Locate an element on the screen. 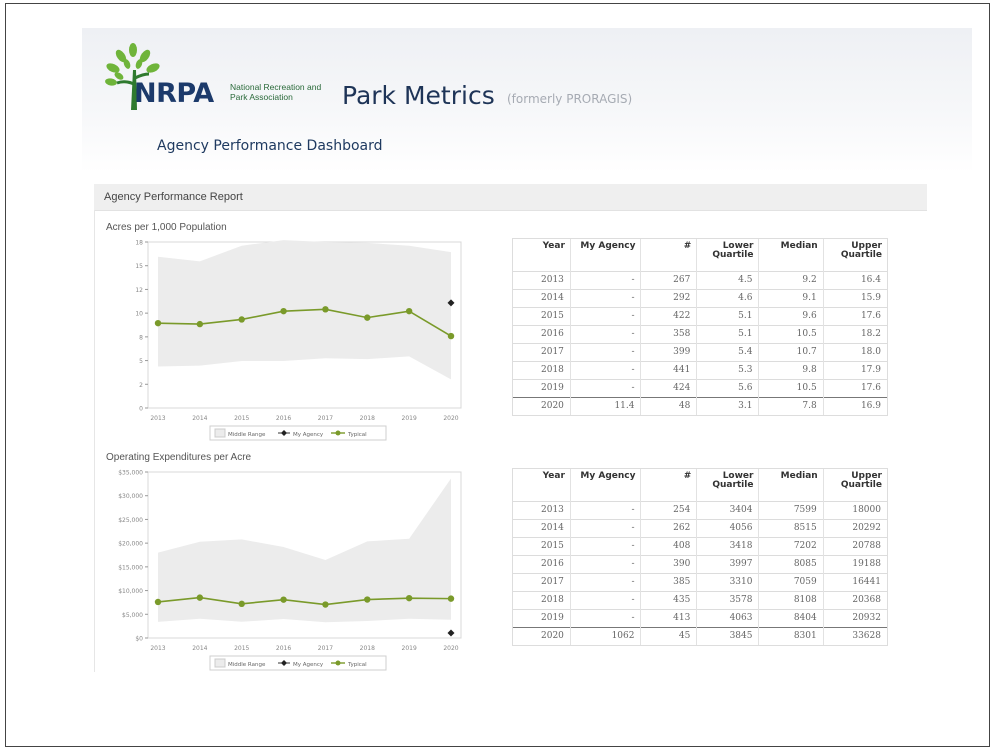 This screenshot has height=753, width=996. table-cell: 5.4 is located at coordinates (727, 351).